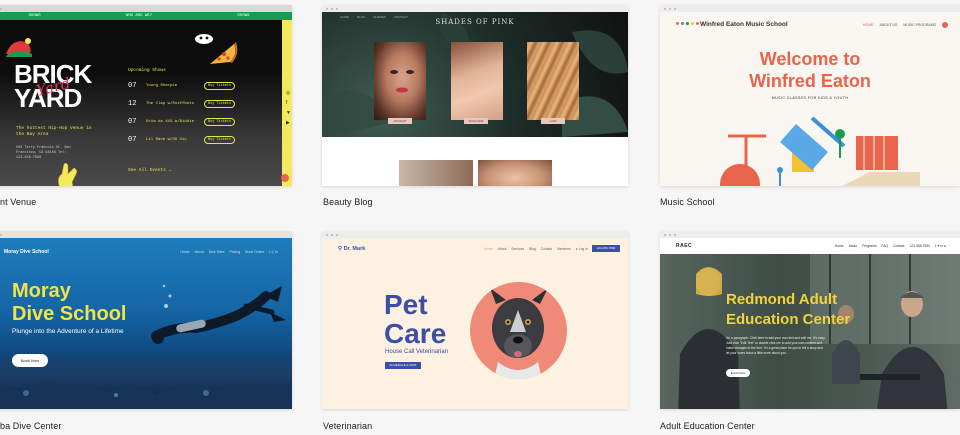  Describe the element at coordinates (347, 426) in the screenshot. I see `card-caption: Veterinarian` at that location.